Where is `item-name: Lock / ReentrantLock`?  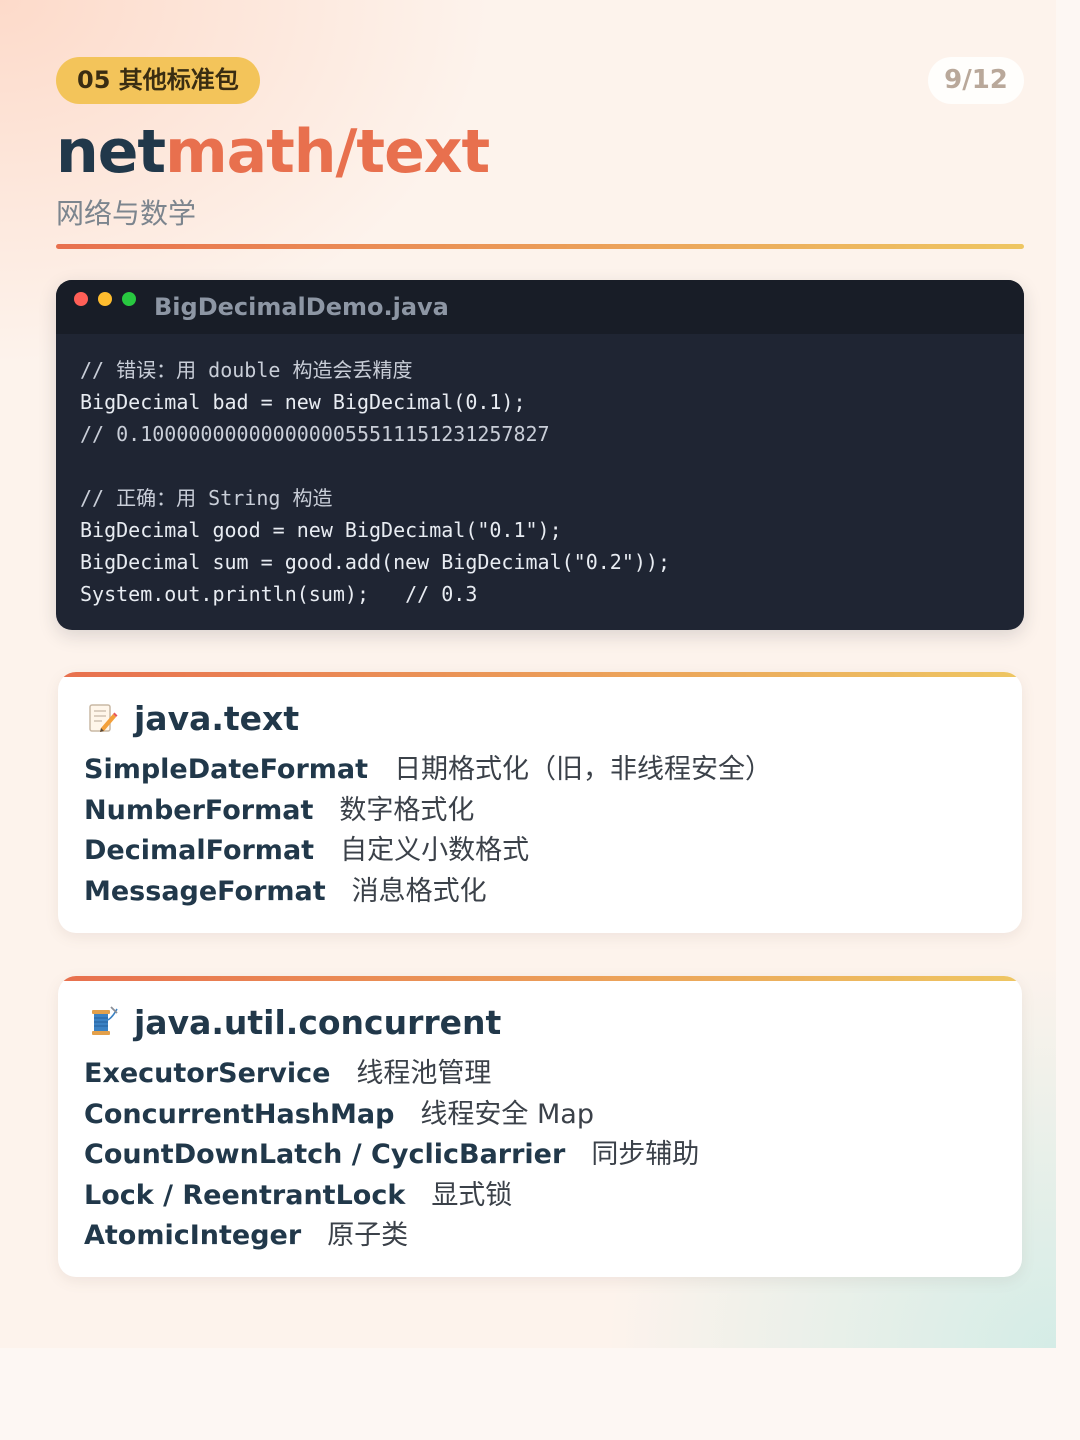
item-name: Lock / ReentrantLock is located at coordinates (245, 1195).